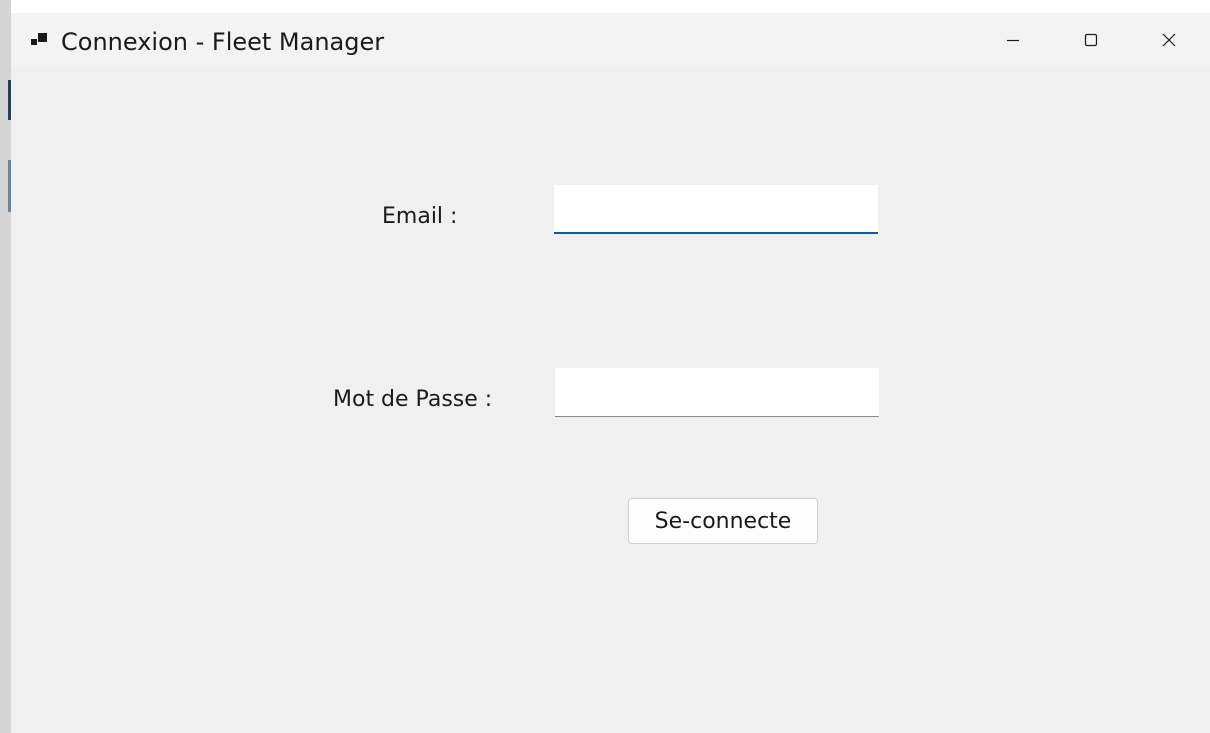  I want to click on close-icon, so click(1169, 40).